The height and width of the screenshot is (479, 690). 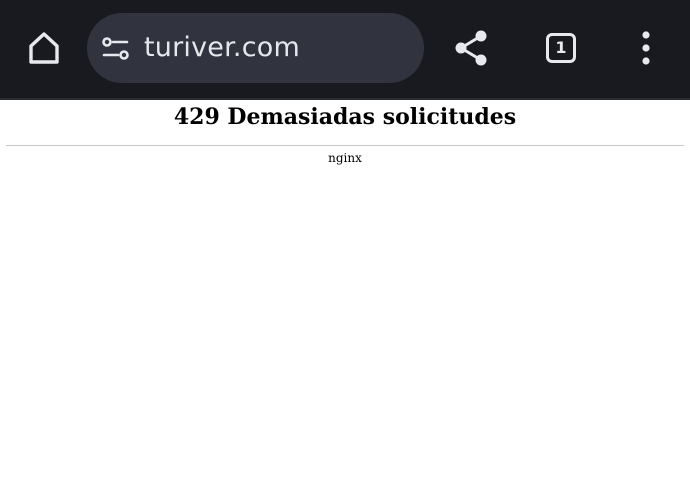 I want to click on more-vert-icon, so click(x=646, y=48).